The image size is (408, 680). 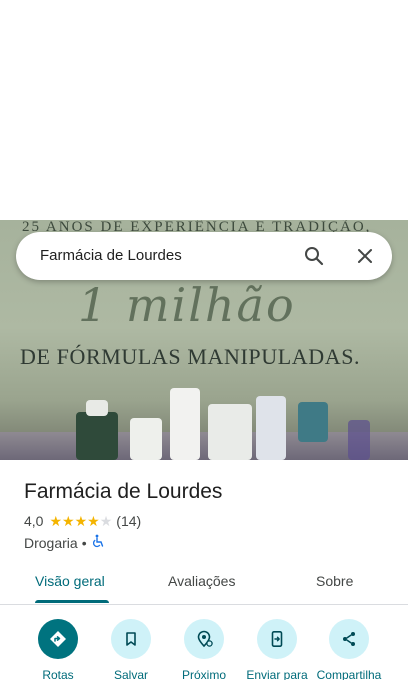 What do you see at coordinates (51, 542) in the screenshot?
I see `place-category: Drogaria` at bounding box center [51, 542].